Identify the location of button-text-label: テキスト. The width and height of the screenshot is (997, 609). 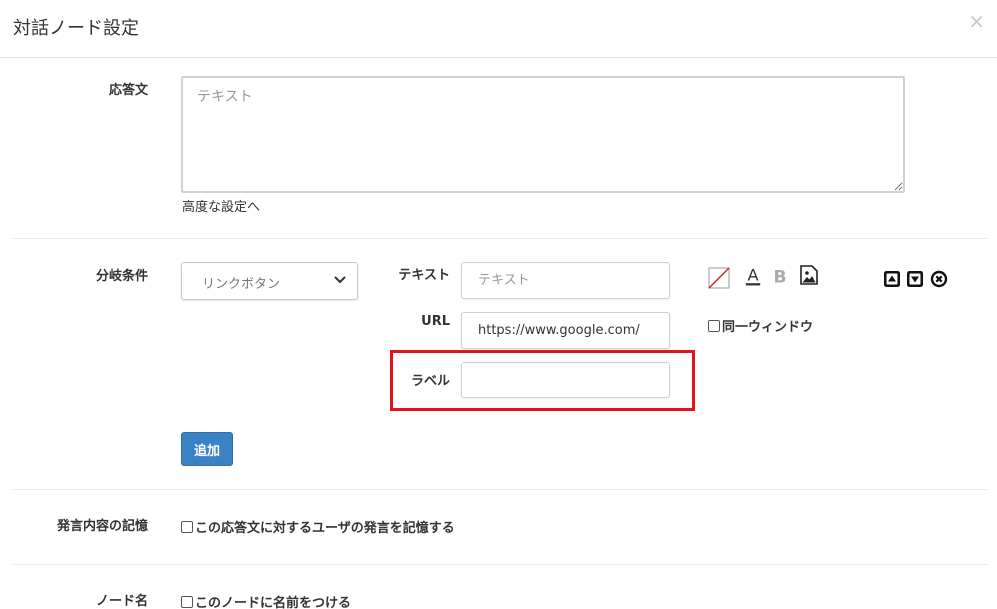
(424, 275).